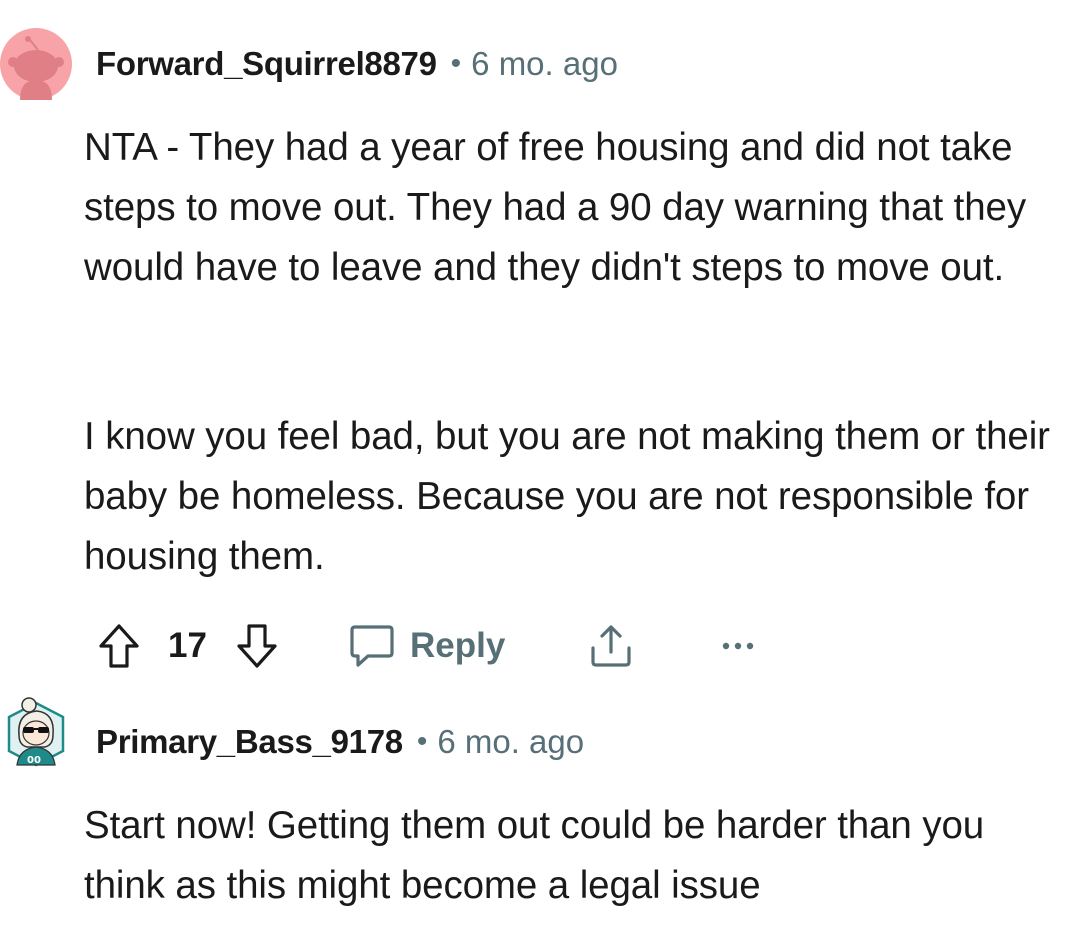  I want to click on reply-button: Reply, so click(426, 646).